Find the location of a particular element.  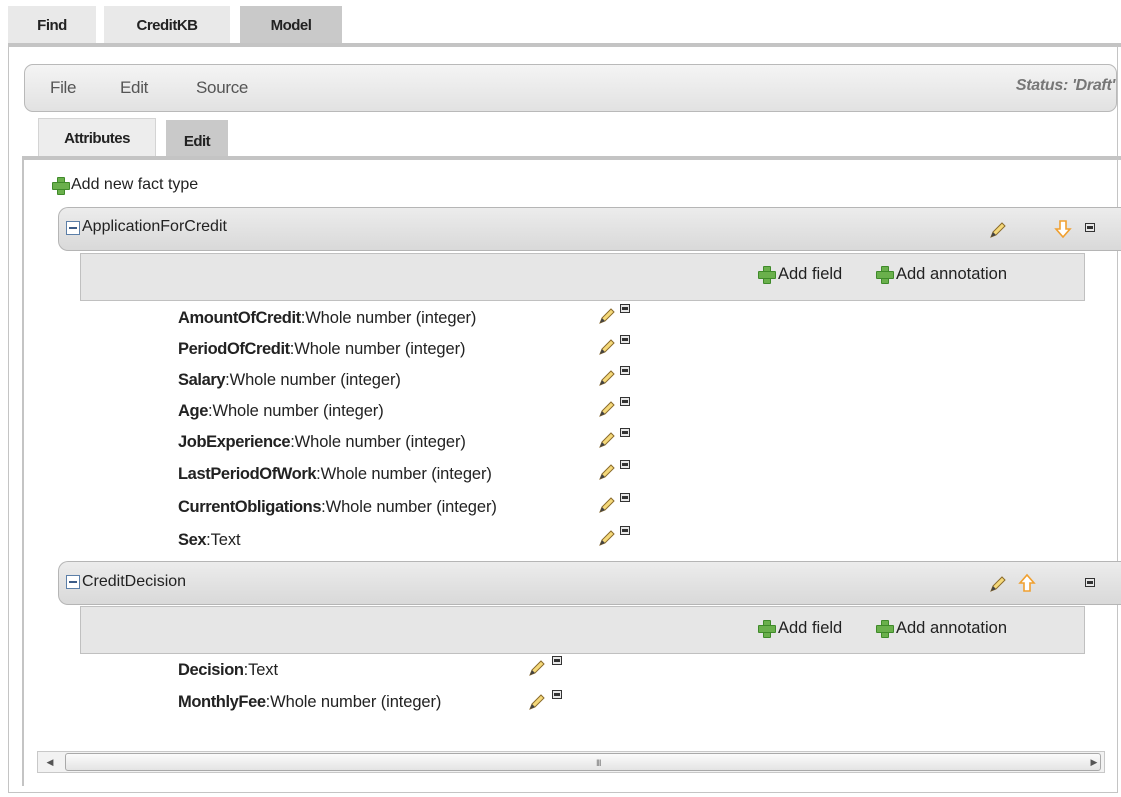

add-new-fact-type-link: Add new fact type is located at coordinates (134, 185).